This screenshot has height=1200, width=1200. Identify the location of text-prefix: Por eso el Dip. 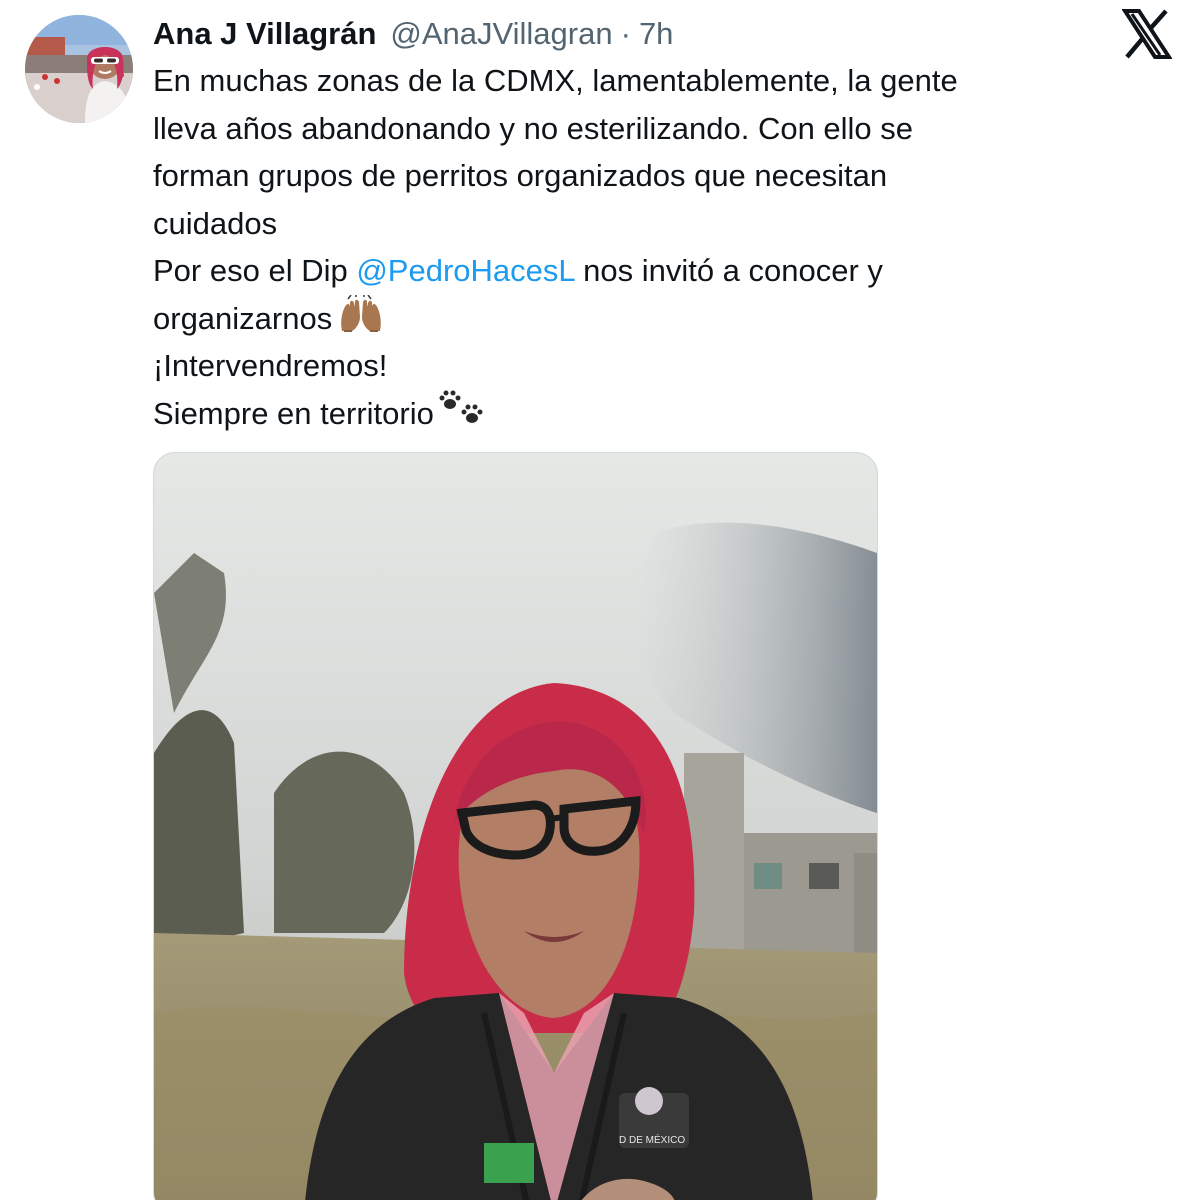
(255, 270).